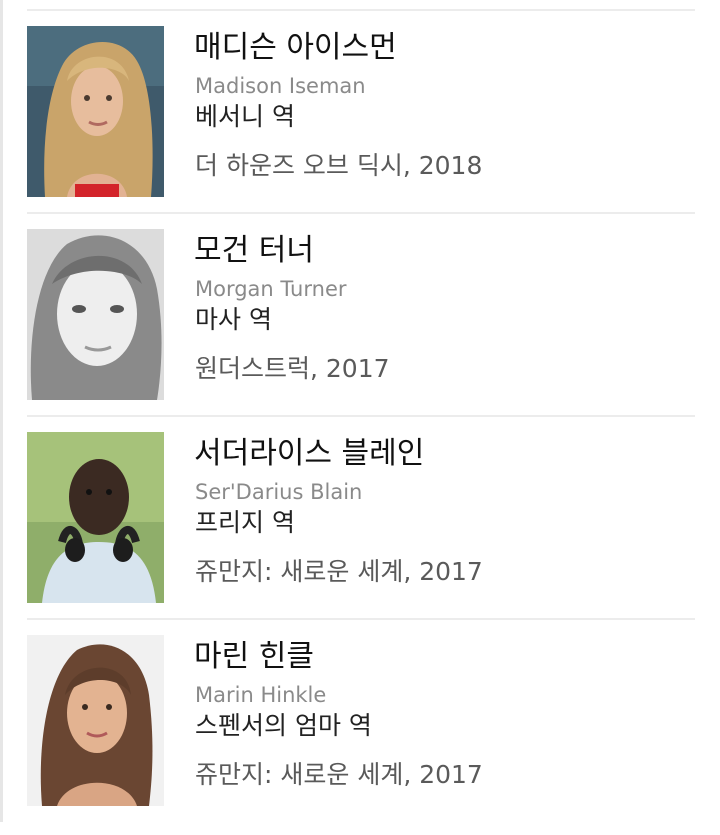  What do you see at coordinates (283, 725) in the screenshot?
I see `character-role: 스펜서의 엄마 역` at bounding box center [283, 725].